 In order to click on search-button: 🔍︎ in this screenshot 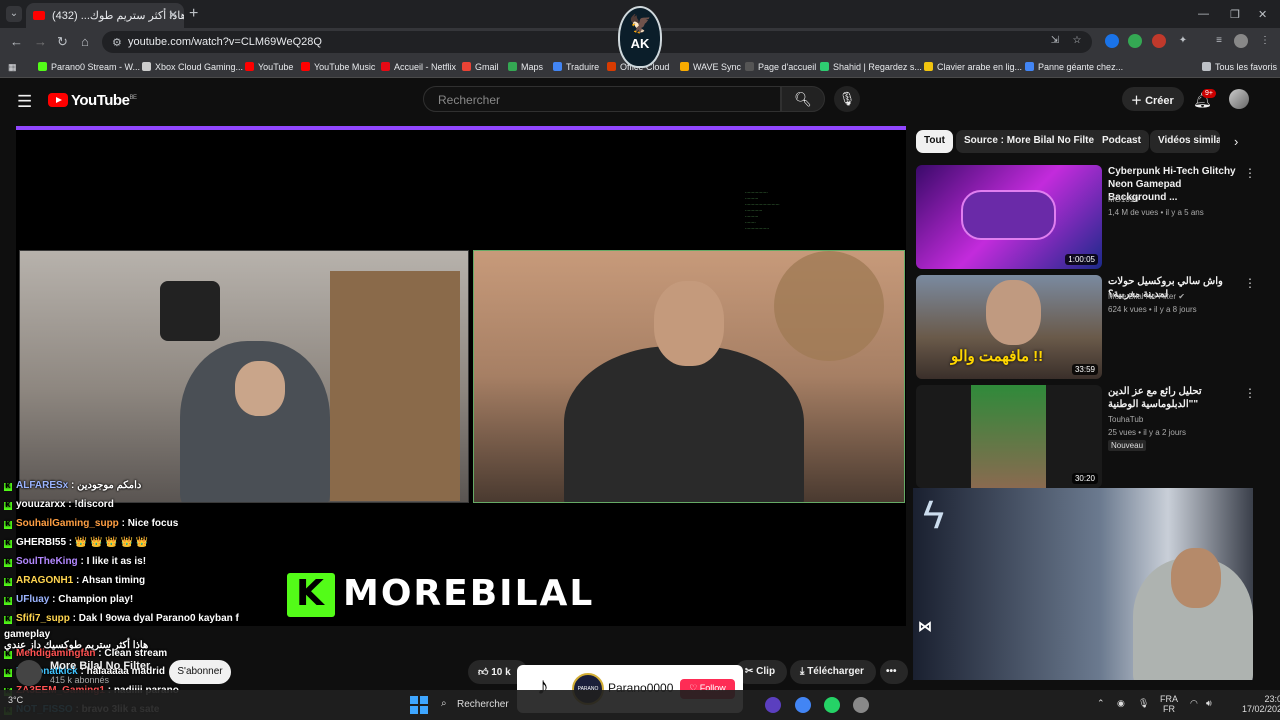, I will do `click(803, 99)`.